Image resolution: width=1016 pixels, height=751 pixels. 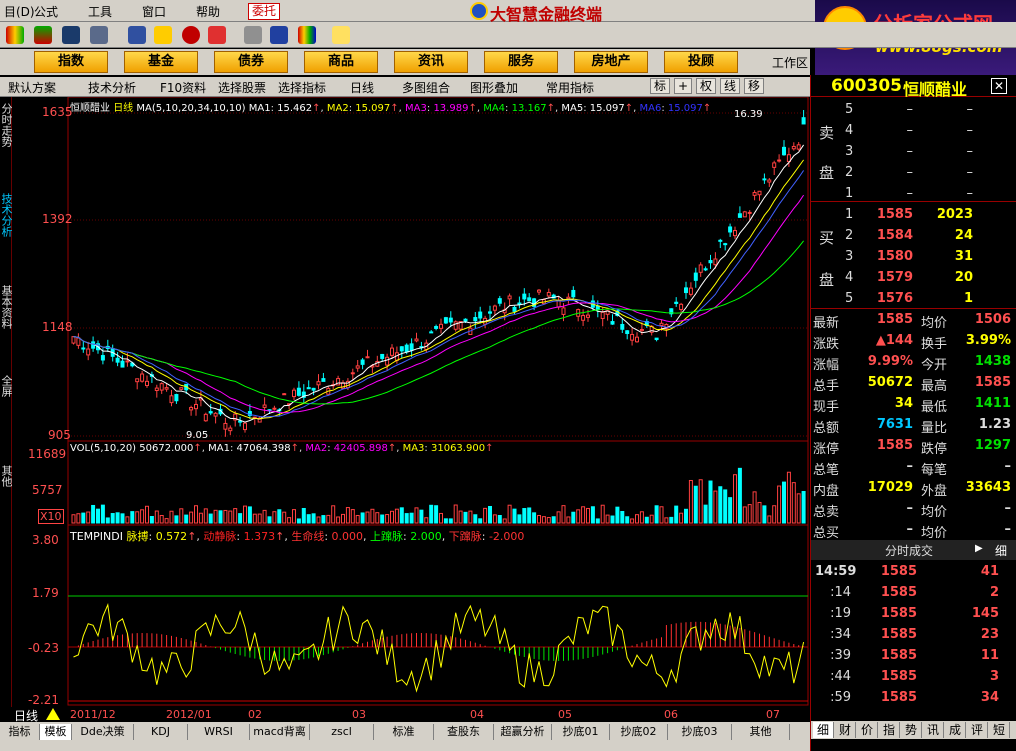 I want to click on work-area-label: 工作区, so click(x=790, y=62).